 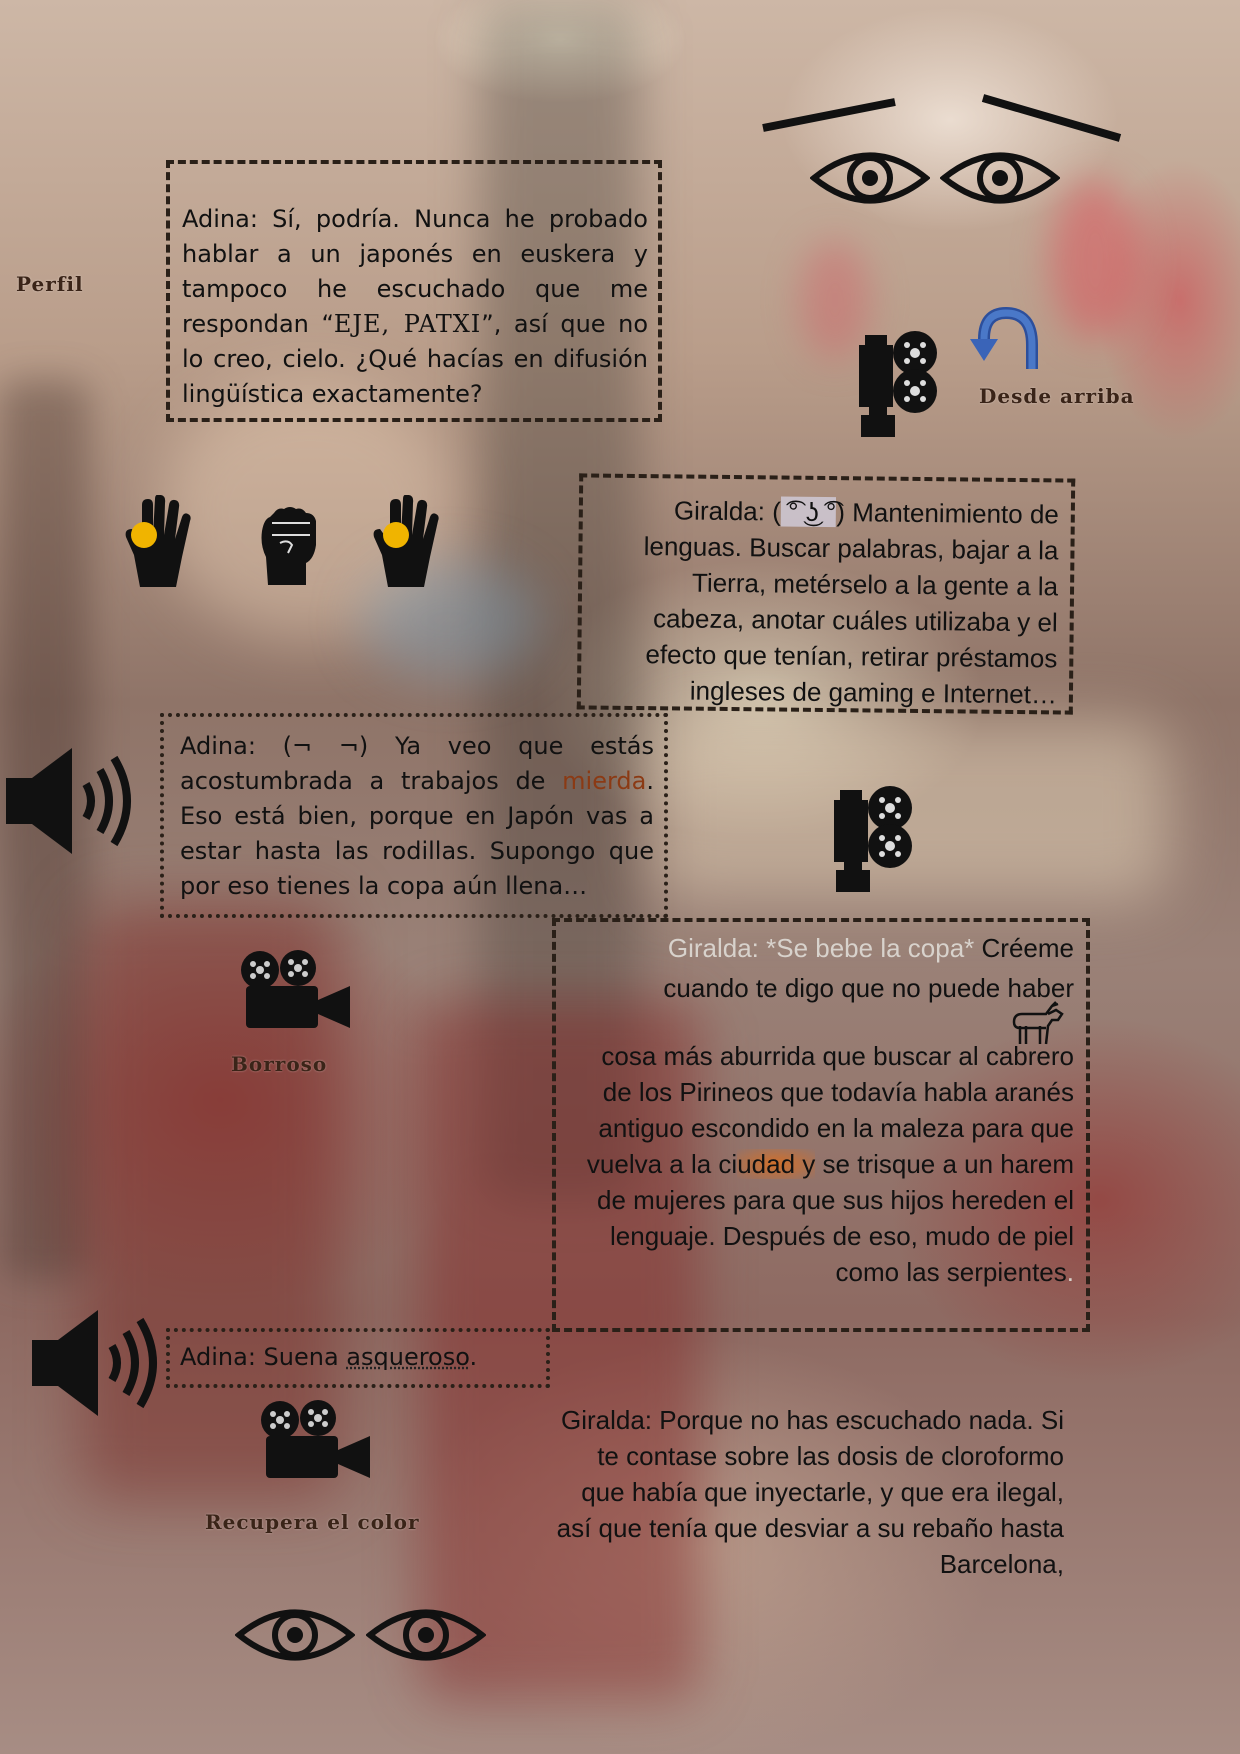 What do you see at coordinates (942, 118) in the screenshot?
I see `eyebrow-icon` at bounding box center [942, 118].